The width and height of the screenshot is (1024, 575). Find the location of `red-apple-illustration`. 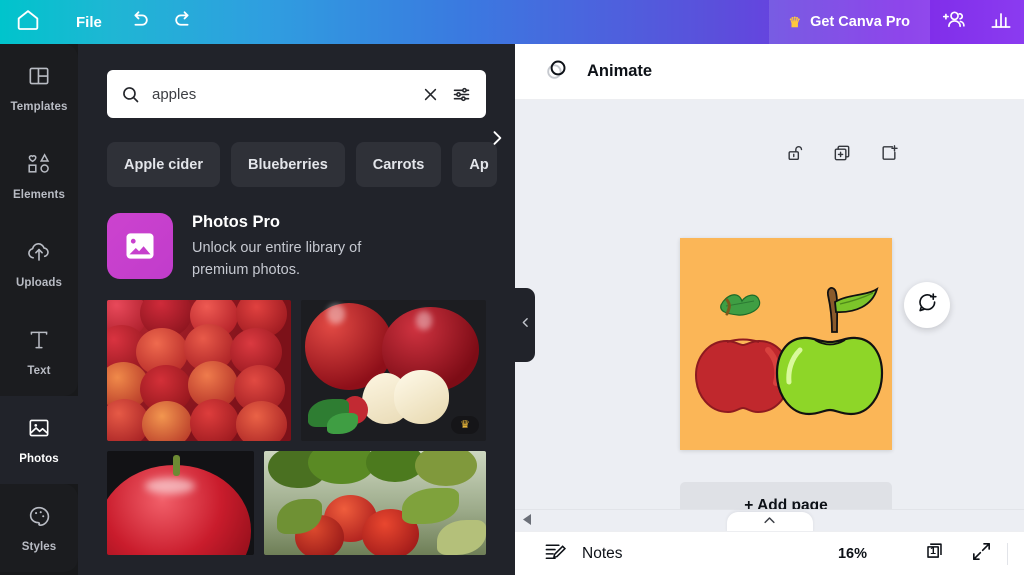

red-apple-illustration is located at coordinates (743, 354).